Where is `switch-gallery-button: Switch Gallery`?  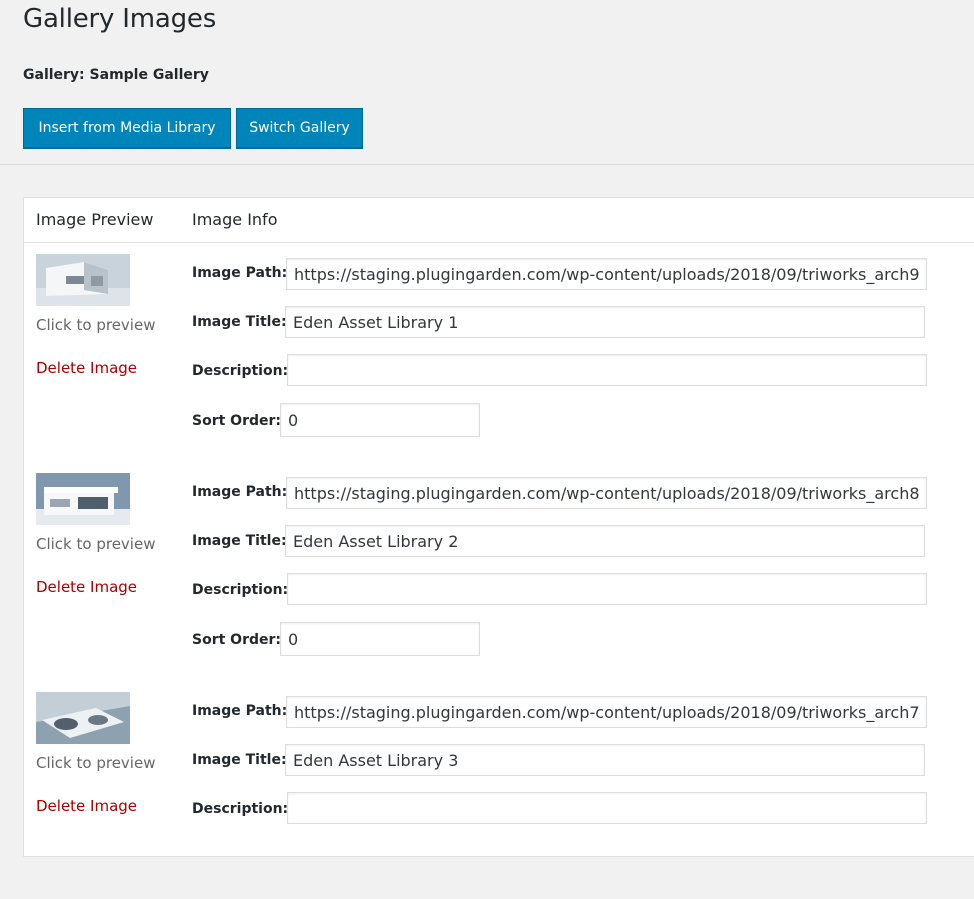
switch-gallery-button: Switch Gallery is located at coordinates (299, 128).